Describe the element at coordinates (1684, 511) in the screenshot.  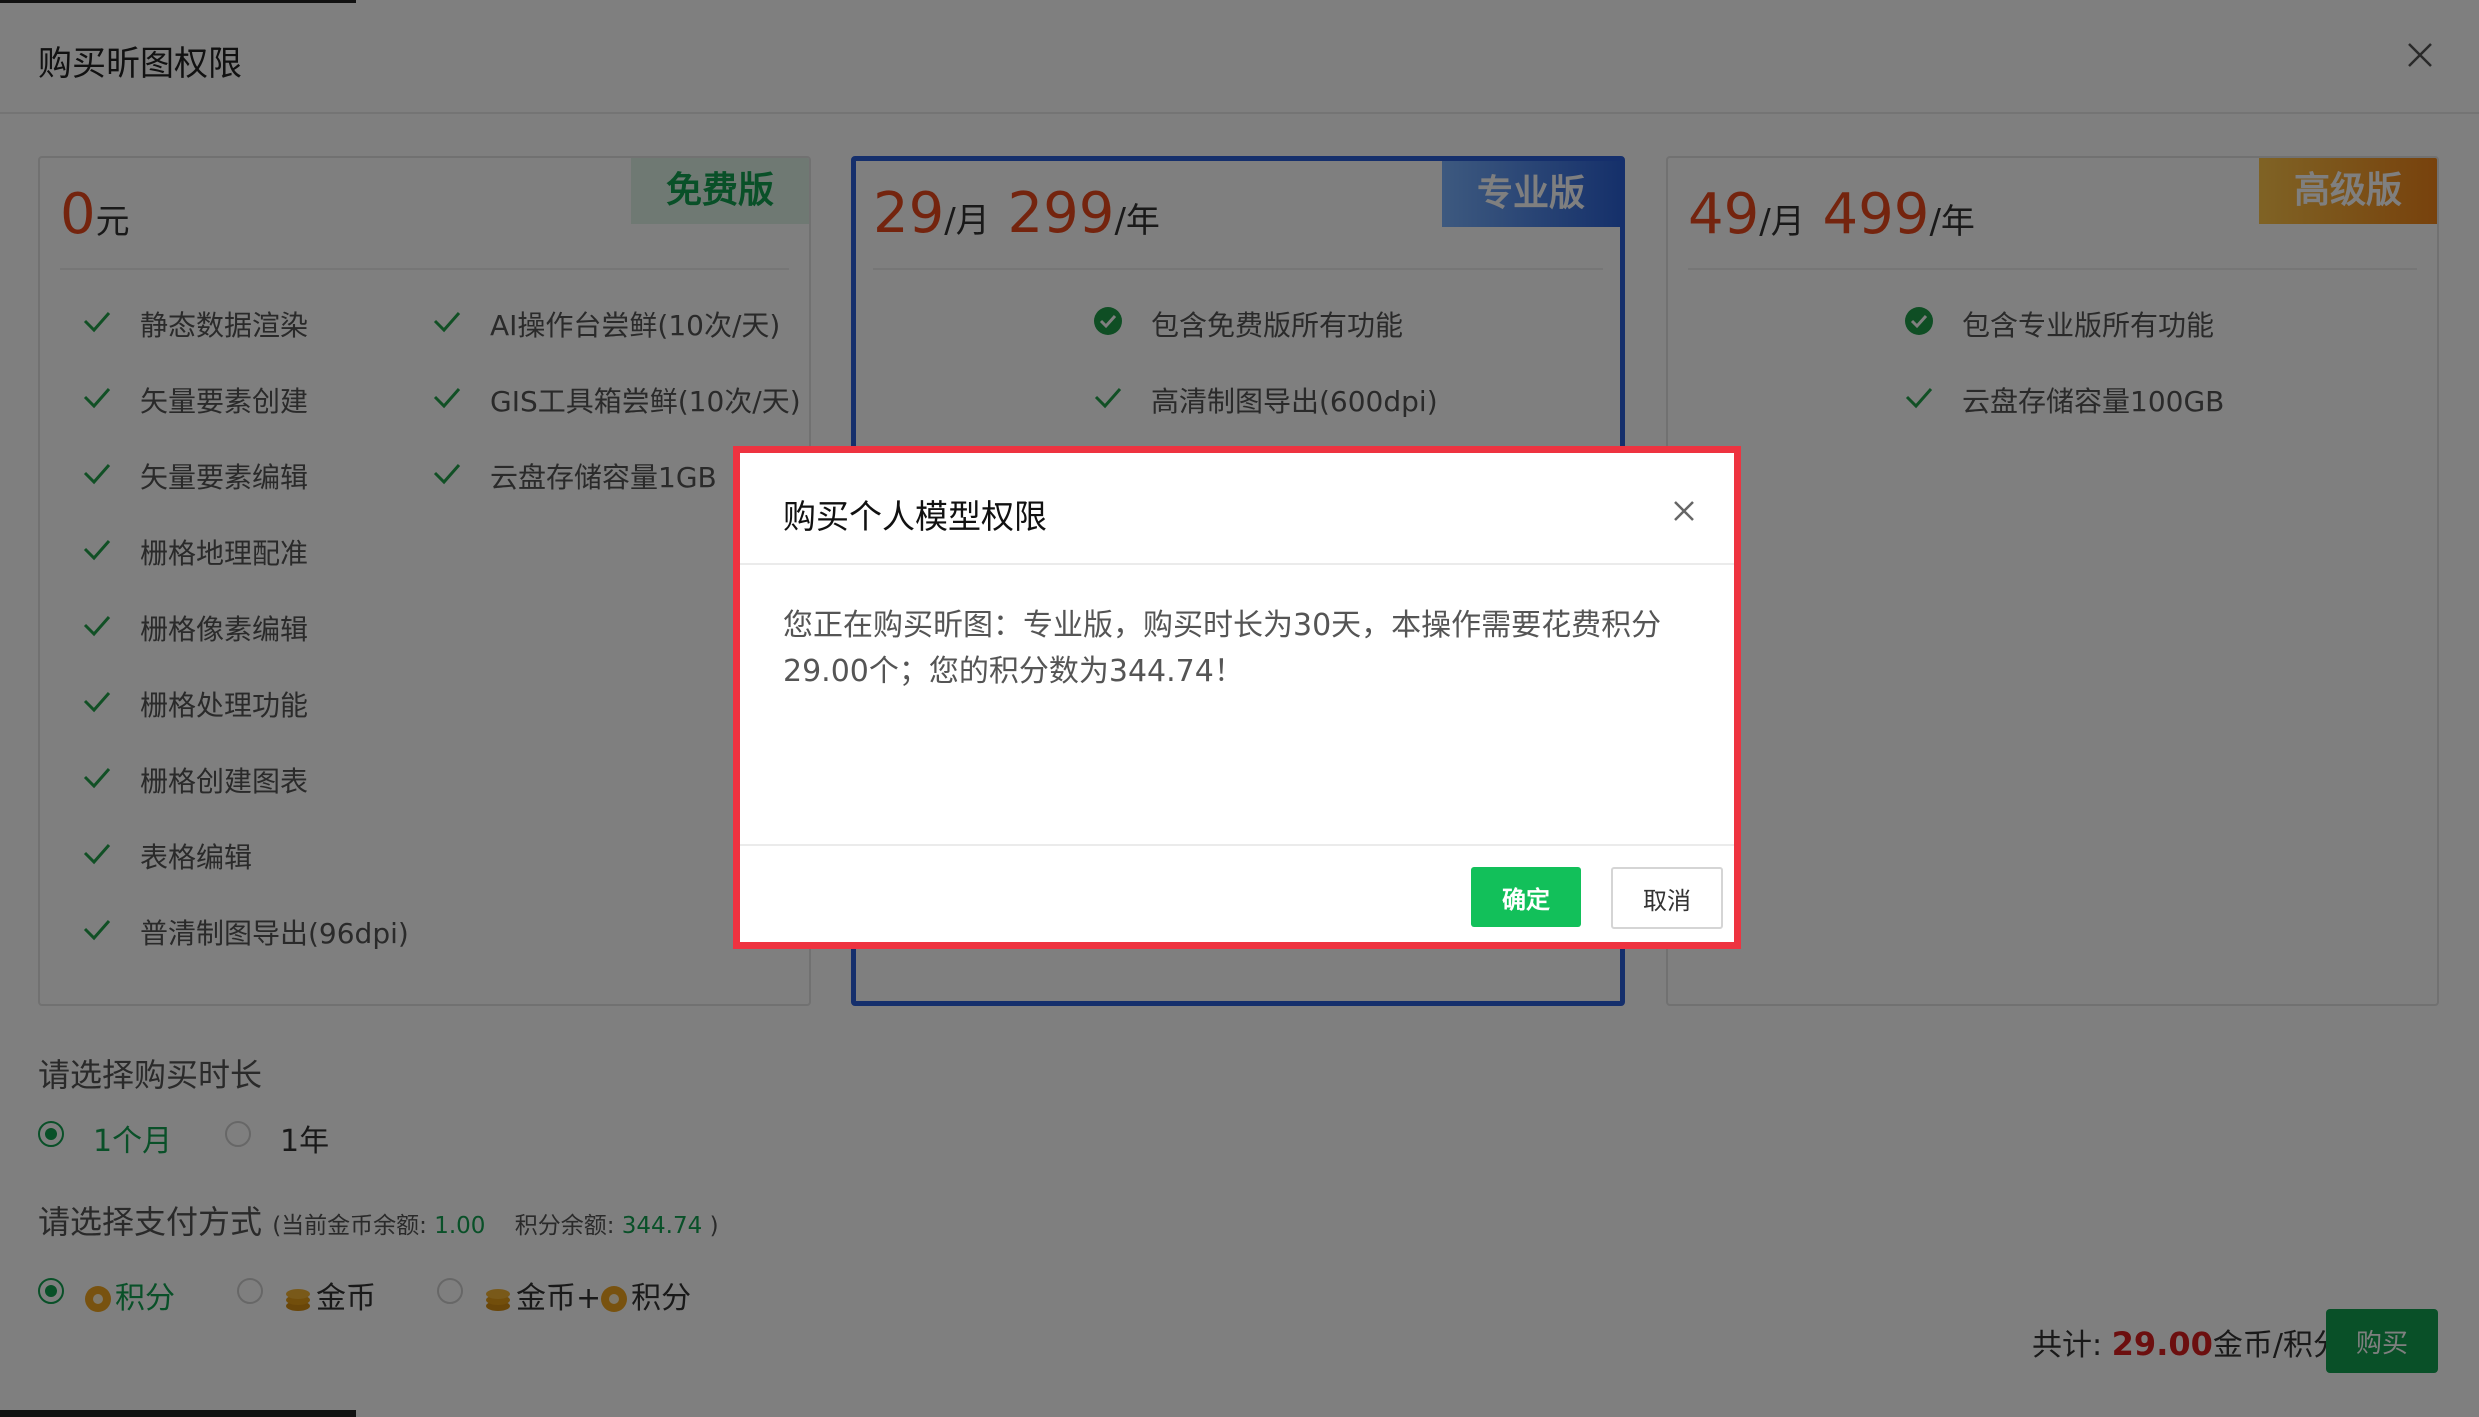
I see `dialog-close-icon` at that location.